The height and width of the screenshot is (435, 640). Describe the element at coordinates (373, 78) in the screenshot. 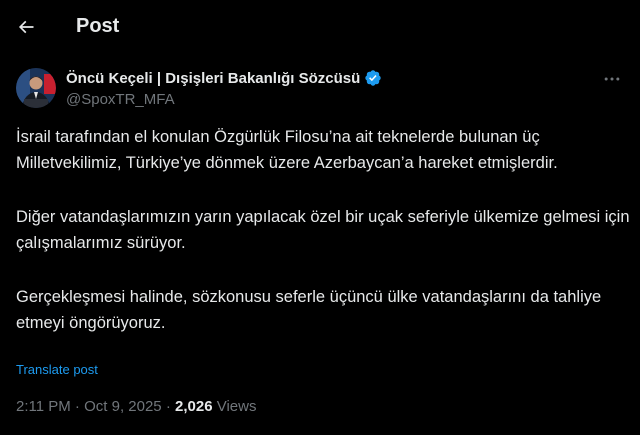

I see `verified-badge-icon` at that location.